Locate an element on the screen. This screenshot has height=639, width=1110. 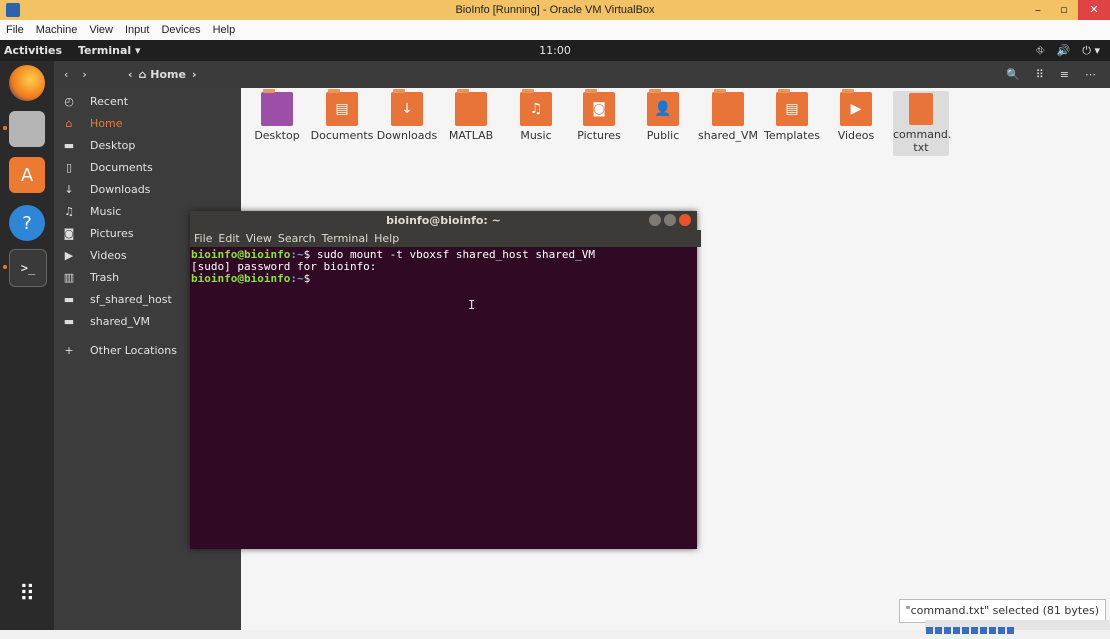
search-icon: 🔍 is located at coordinates (1013, 74).